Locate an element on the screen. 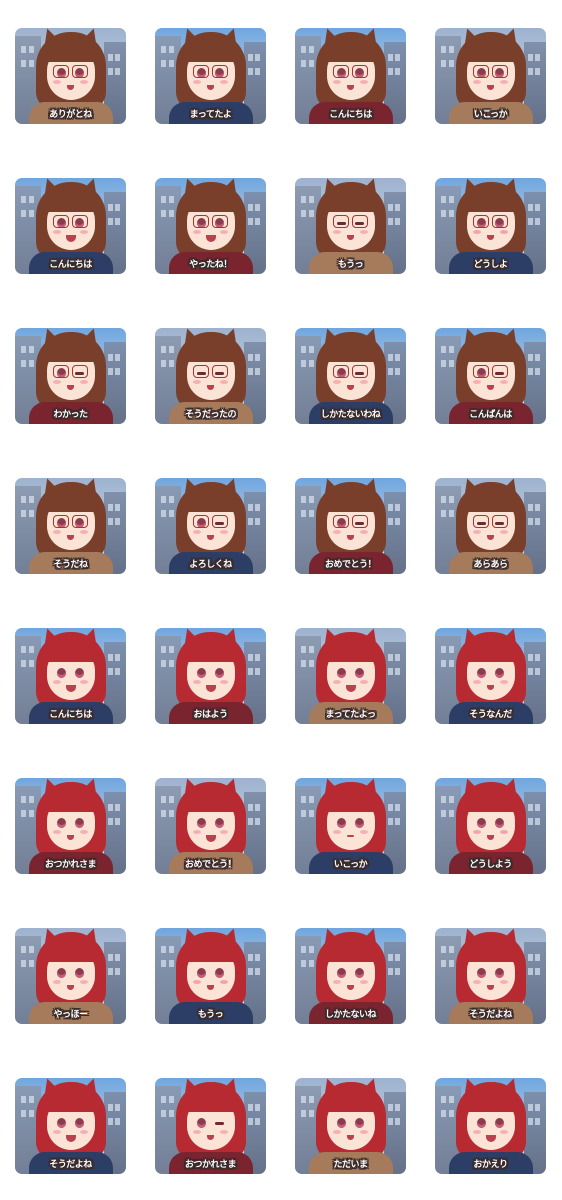  sticker-label: よろしくね is located at coordinates (210, 565).